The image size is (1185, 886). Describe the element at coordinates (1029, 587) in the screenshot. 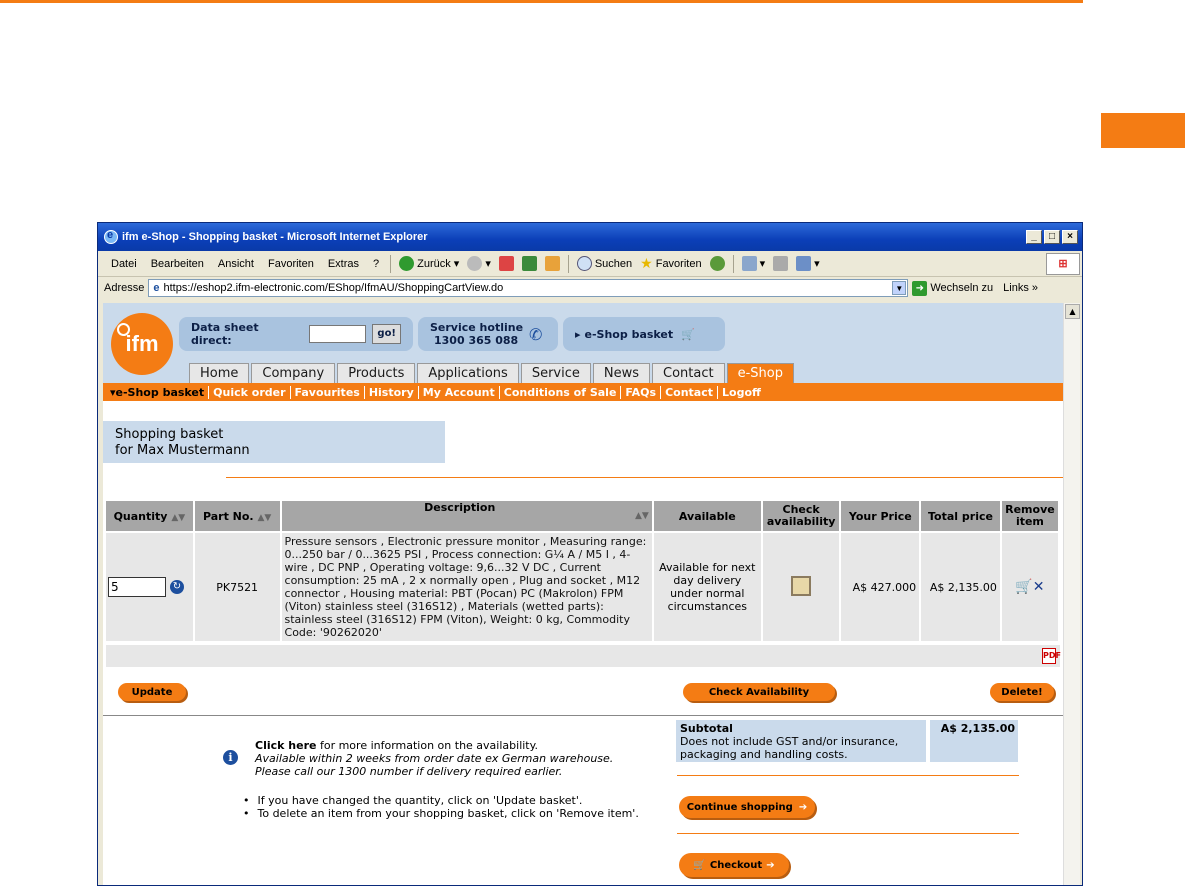

I see `remove-cart-icon: 🛒✕` at that location.